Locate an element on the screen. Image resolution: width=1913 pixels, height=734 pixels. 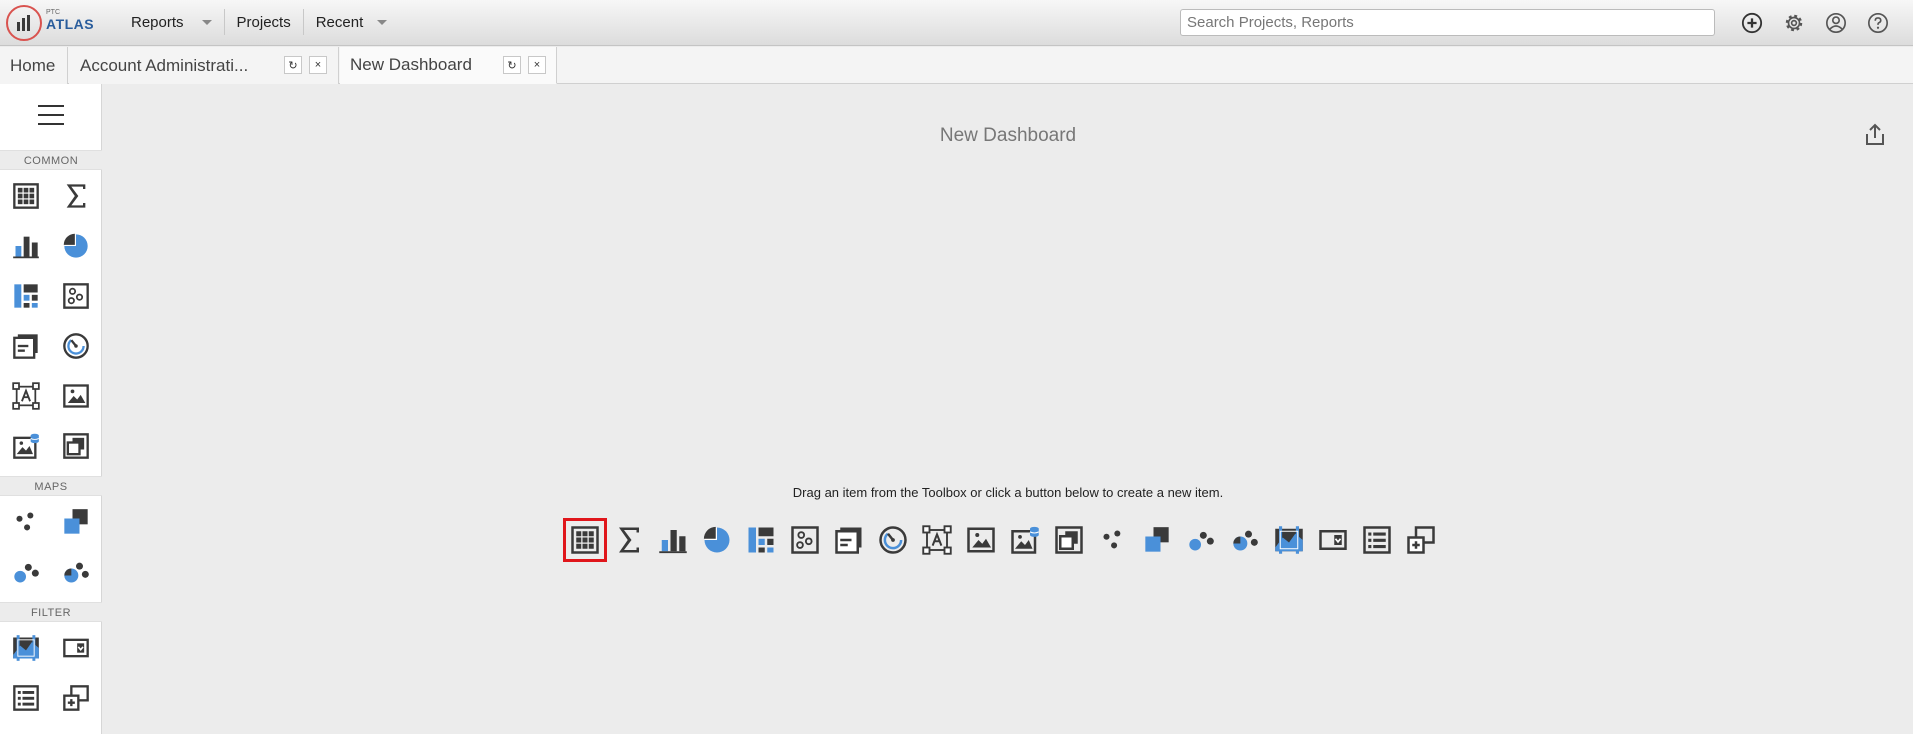
create-group-button is located at coordinates (1069, 540).